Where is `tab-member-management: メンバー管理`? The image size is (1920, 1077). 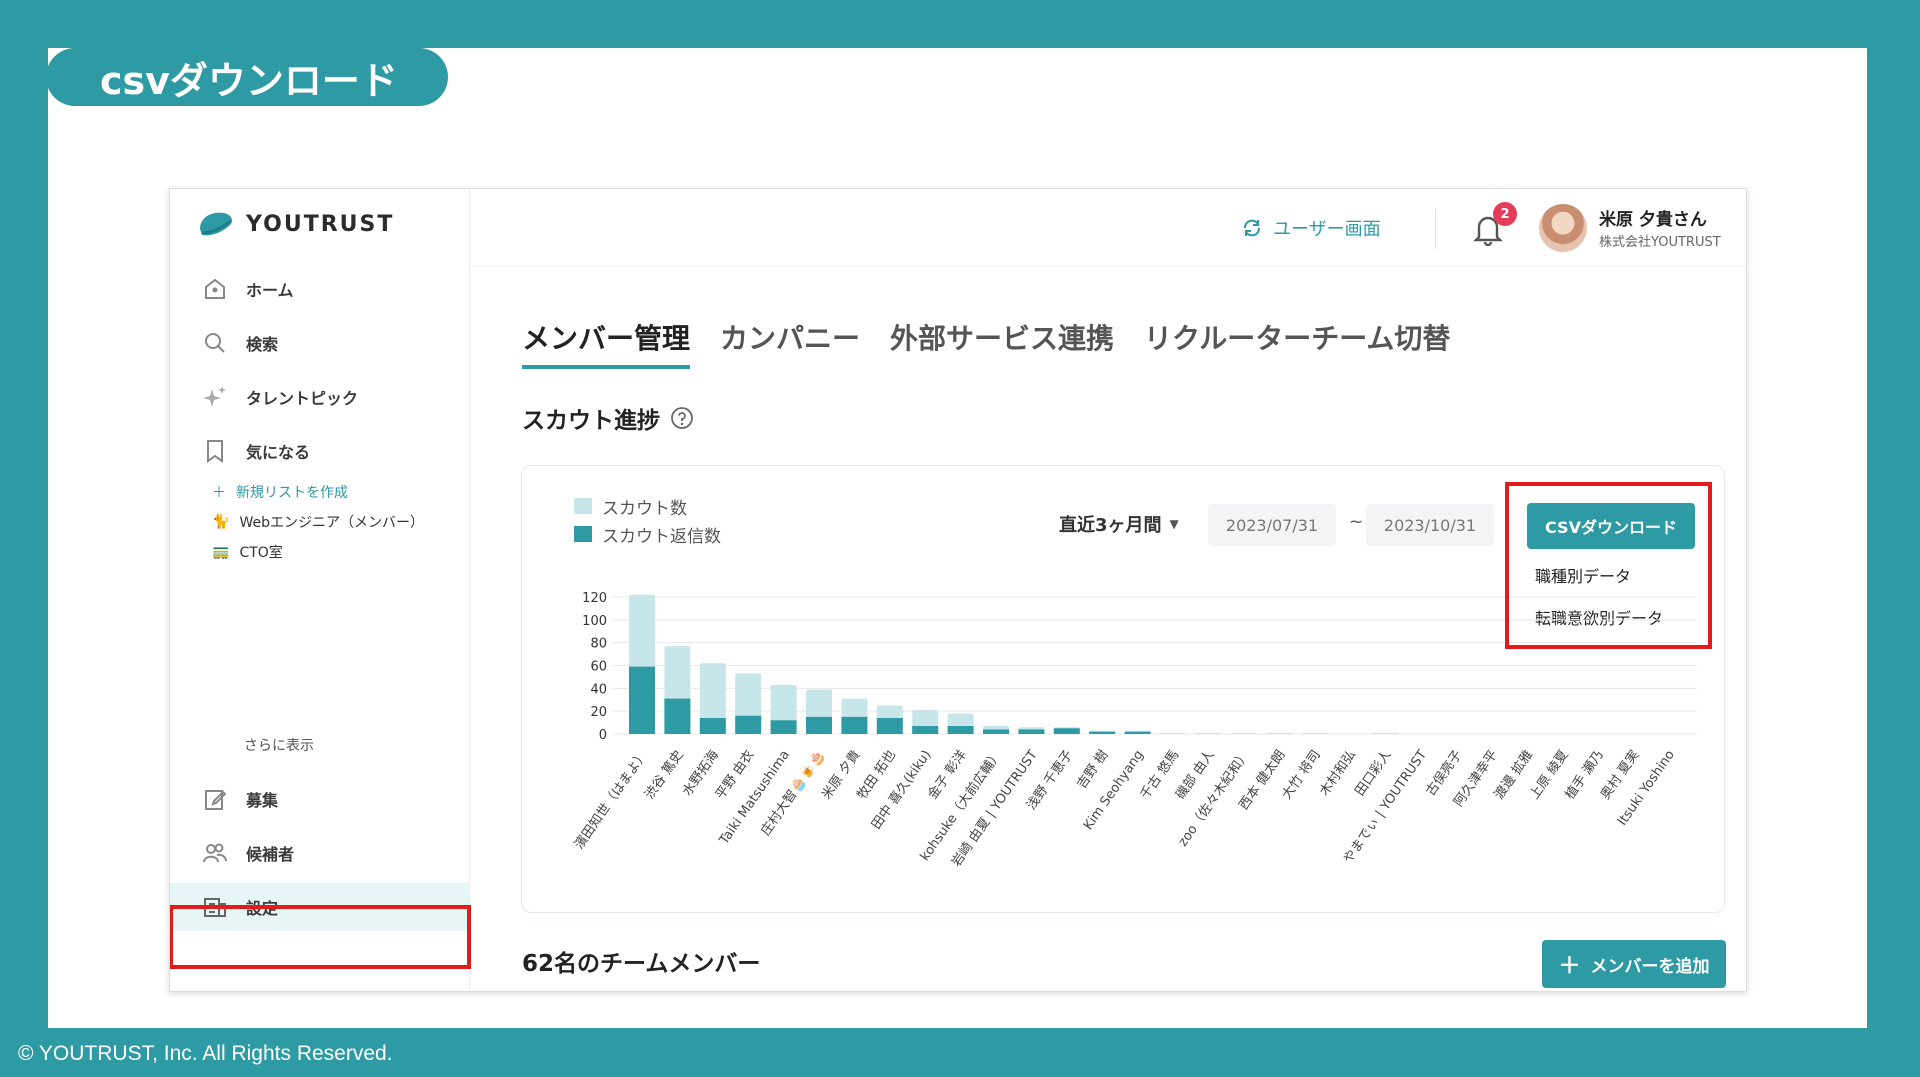 tab-member-management: メンバー管理 is located at coordinates (606, 343).